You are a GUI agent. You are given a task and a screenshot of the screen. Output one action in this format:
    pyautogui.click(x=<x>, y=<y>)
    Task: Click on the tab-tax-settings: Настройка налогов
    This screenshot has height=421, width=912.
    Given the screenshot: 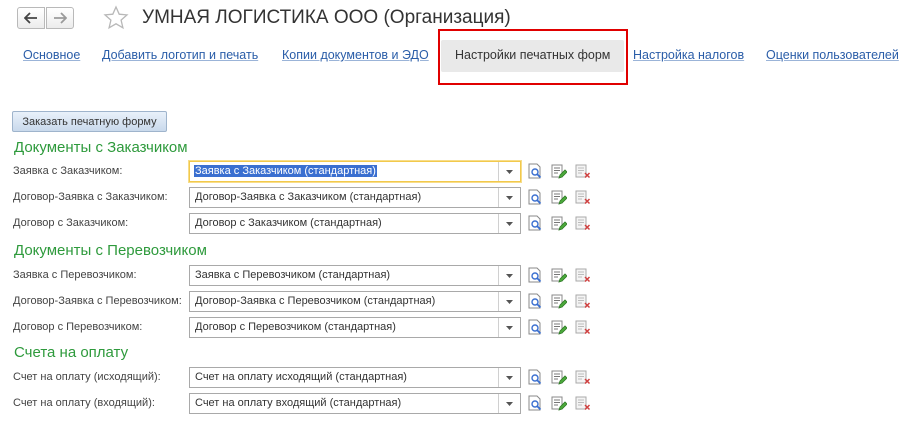 What is the action you would take?
    pyautogui.click(x=688, y=55)
    